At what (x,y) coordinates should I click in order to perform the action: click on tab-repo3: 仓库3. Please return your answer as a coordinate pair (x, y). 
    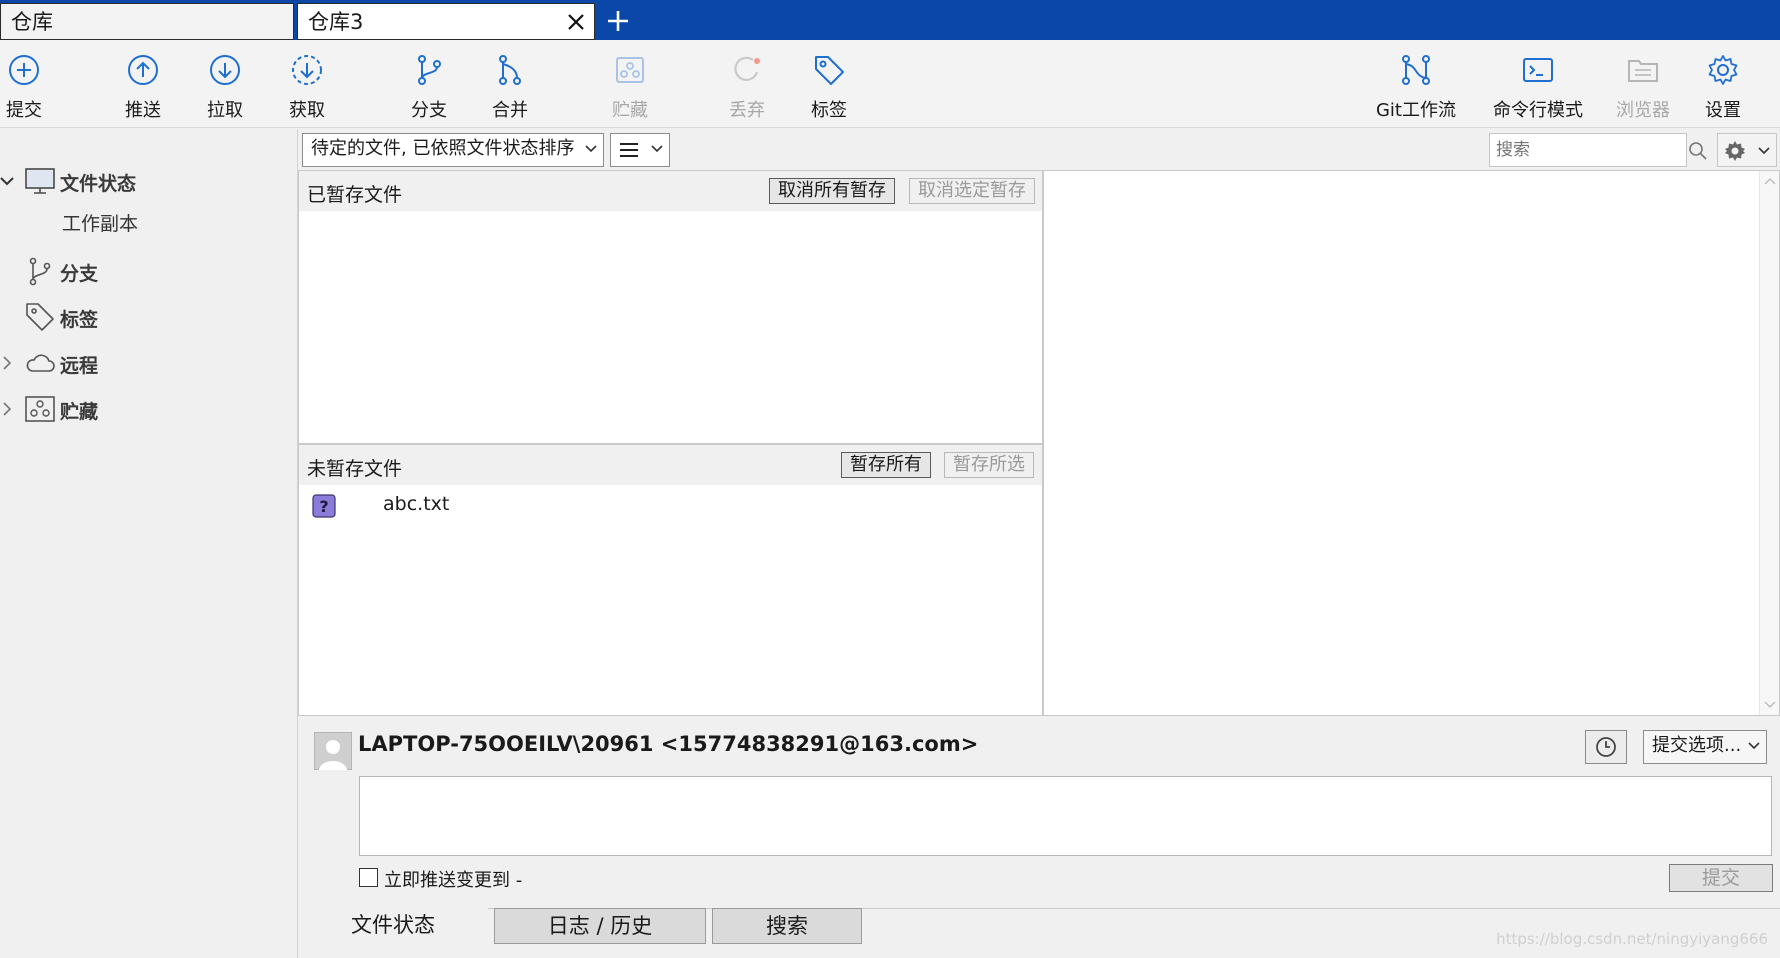
    Looking at the image, I should click on (446, 21).